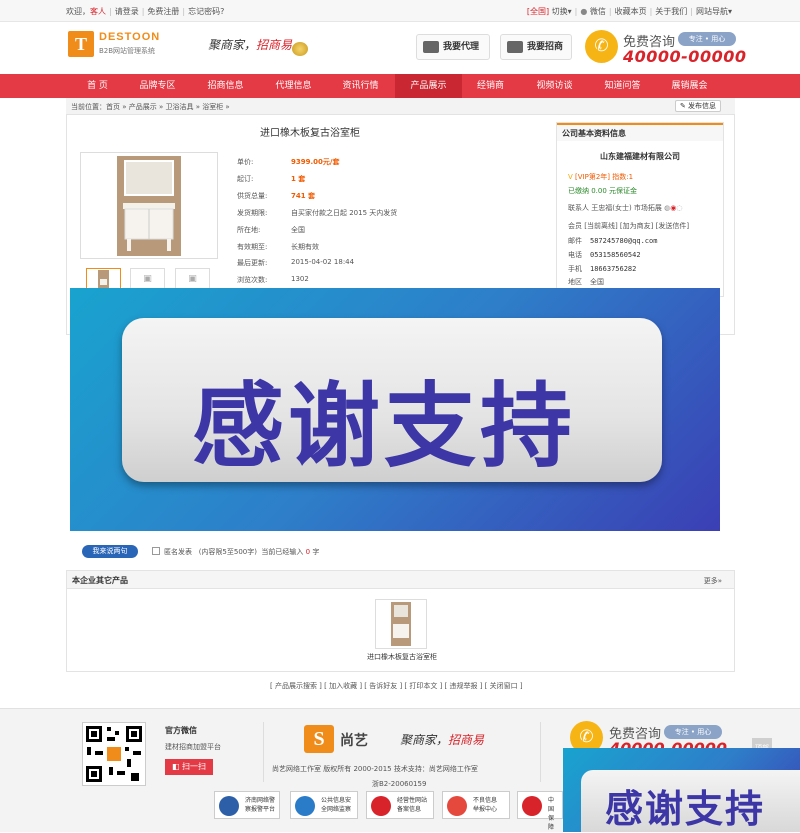 This screenshot has height=833, width=800. What do you see at coordinates (515, 46) in the screenshot?
I see `handshake-icon` at bounding box center [515, 46].